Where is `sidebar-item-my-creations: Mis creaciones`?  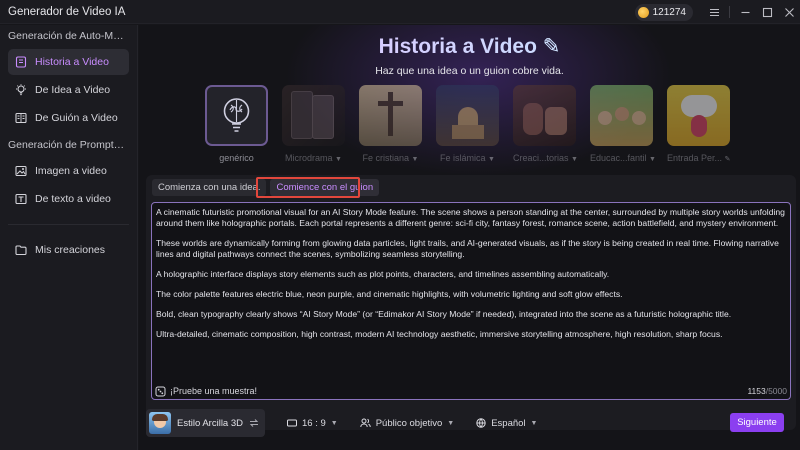
sidebar-item-my-creations: Mis creaciones is located at coordinates (68, 250).